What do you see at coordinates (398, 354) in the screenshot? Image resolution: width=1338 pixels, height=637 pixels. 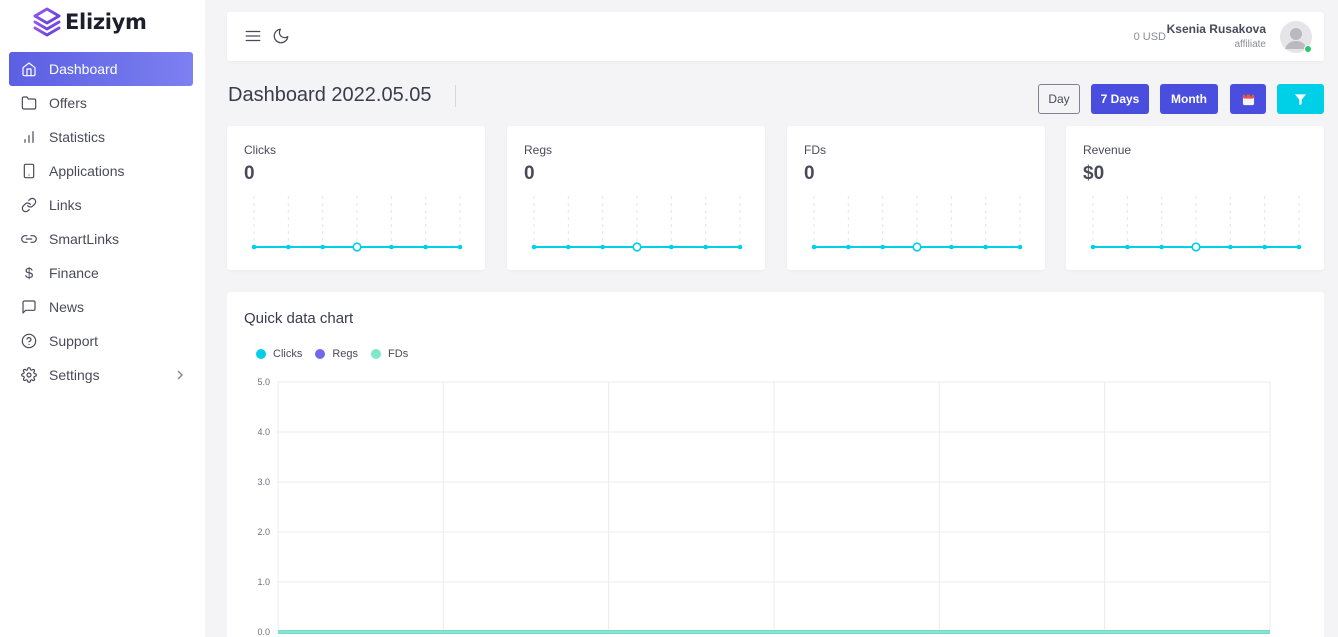 I see `legend-label: FDs` at bounding box center [398, 354].